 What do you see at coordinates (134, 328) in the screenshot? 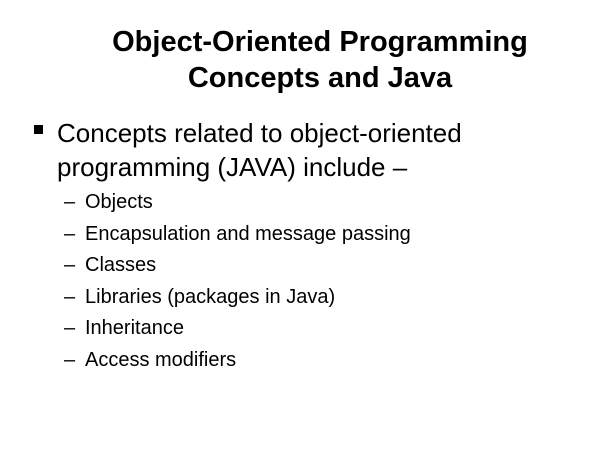
I see `sub-bullet-text: Inheritance` at bounding box center [134, 328].